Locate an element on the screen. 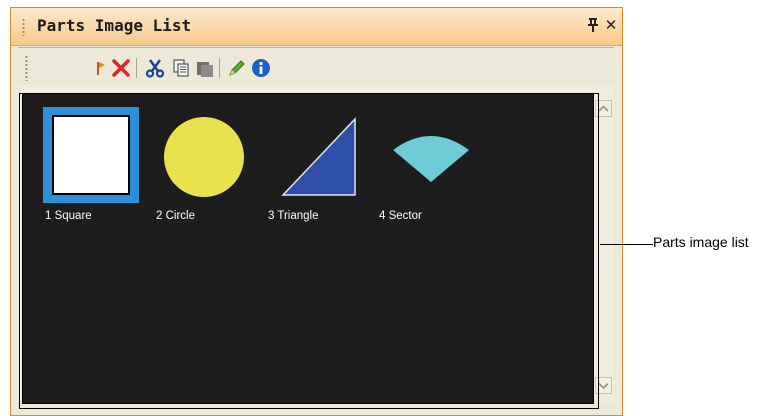 This screenshot has height=416, width=783. drag-grip-icon is located at coordinates (23, 27).